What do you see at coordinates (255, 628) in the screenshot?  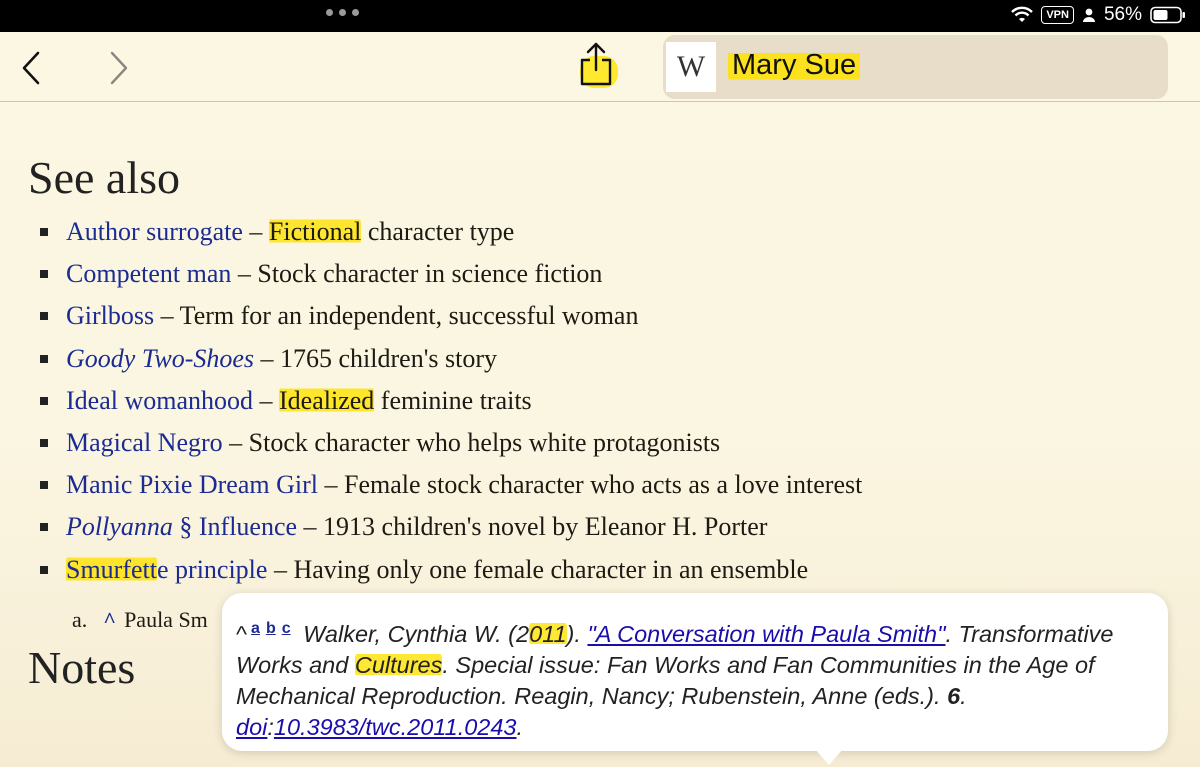 I see `backlink-a: a` at bounding box center [255, 628].